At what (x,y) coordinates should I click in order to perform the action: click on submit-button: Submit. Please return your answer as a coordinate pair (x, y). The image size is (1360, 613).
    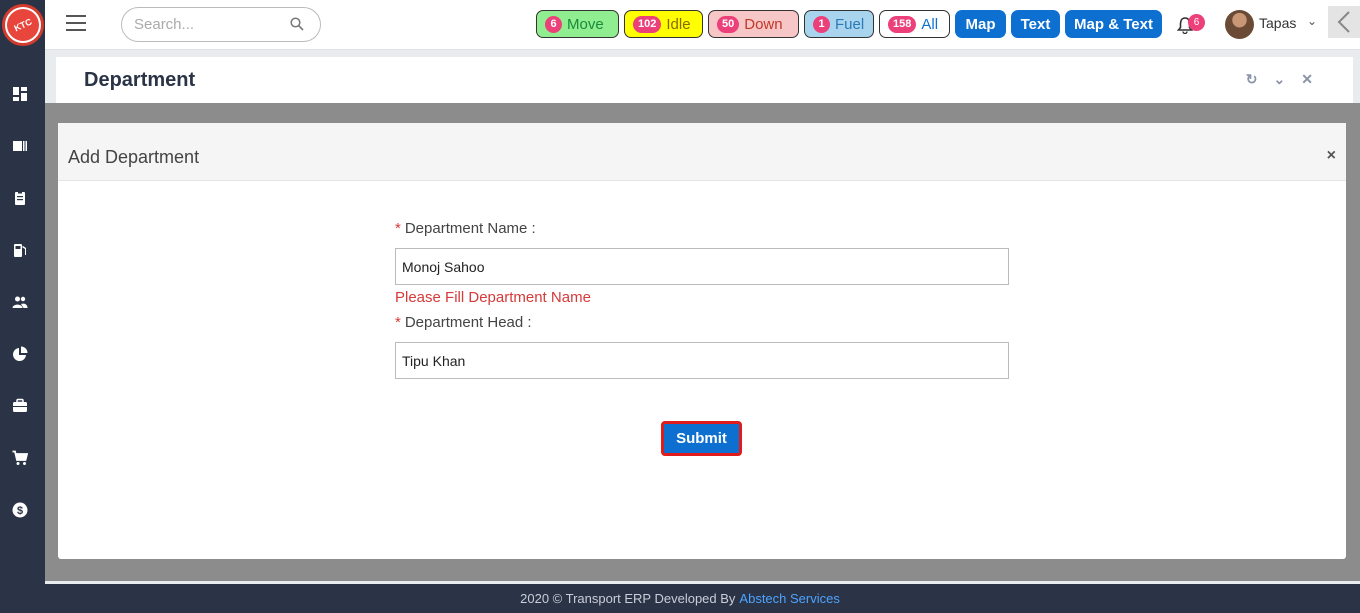
    Looking at the image, I should click on (701, 438).